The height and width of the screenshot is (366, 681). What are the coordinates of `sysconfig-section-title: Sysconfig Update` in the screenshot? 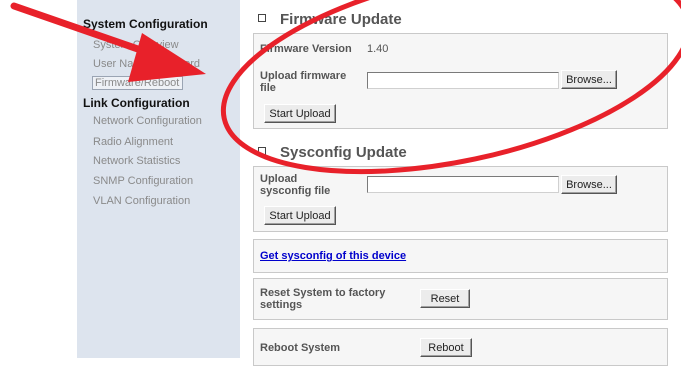 It's located at (332, 152).